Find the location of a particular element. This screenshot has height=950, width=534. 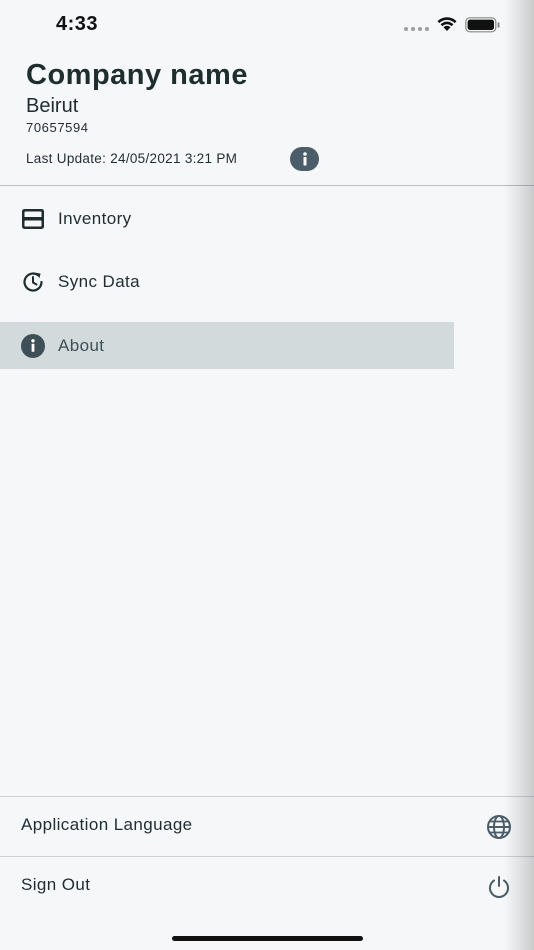

company-city: Beirut is located at coordinates (52, 106).